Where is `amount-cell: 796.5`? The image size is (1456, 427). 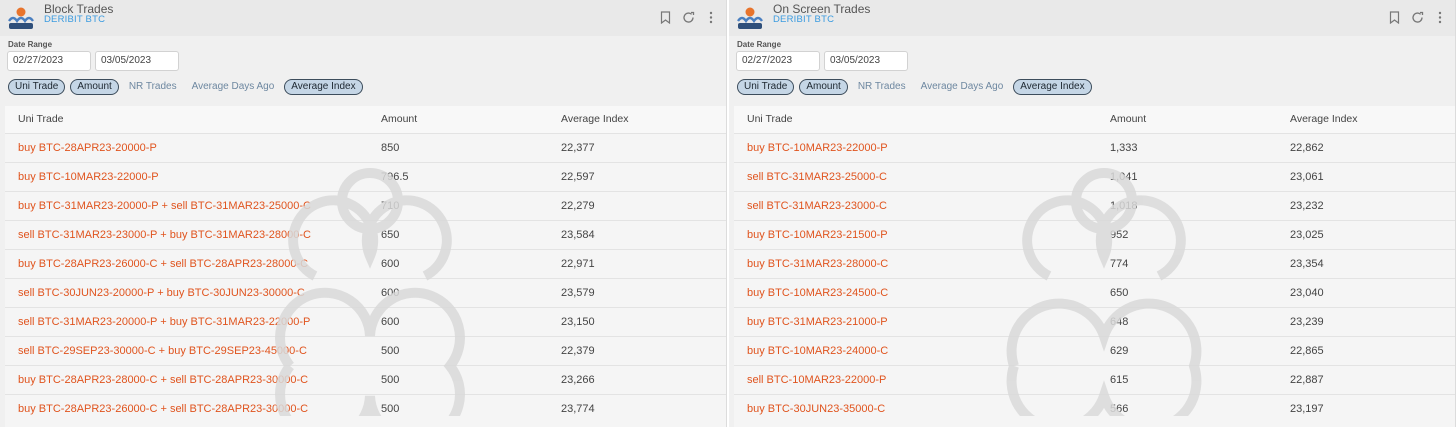
amount-cell: 796.5 is located at coordinates (395, 176).